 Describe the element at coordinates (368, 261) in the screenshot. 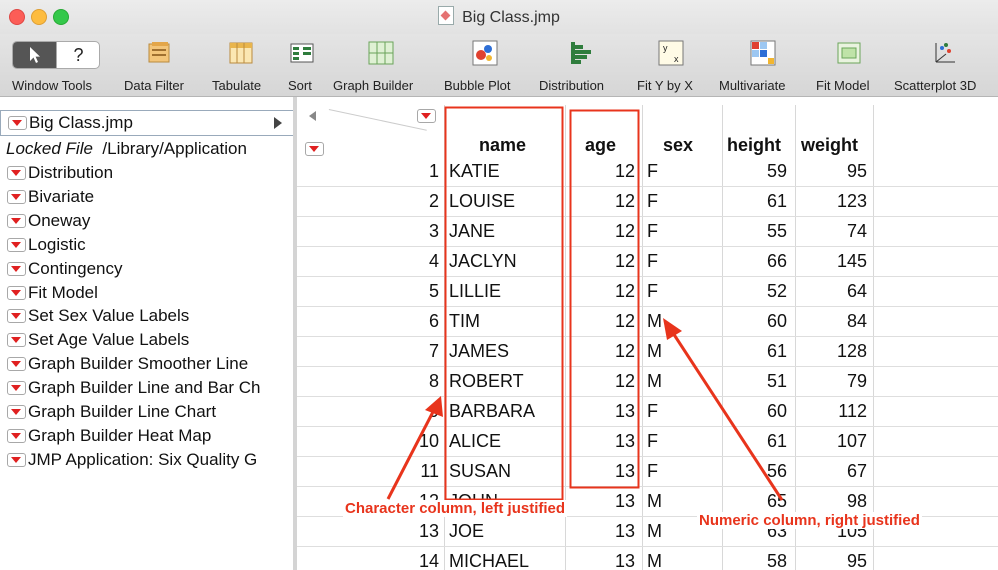

I see `row-number: 4` at that location.